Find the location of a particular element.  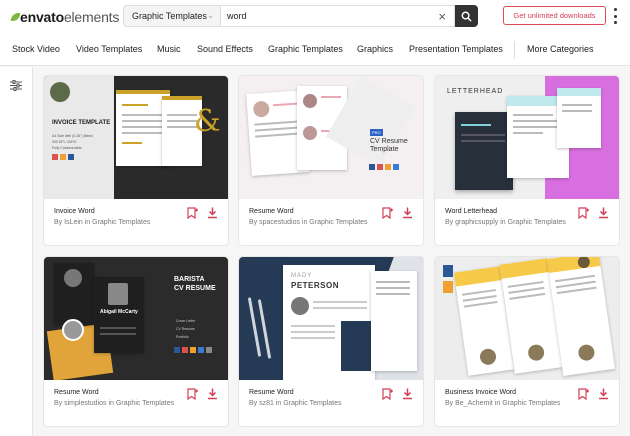

item-thumbnail: LETTERHEAD is located at coordinates (527, 137).